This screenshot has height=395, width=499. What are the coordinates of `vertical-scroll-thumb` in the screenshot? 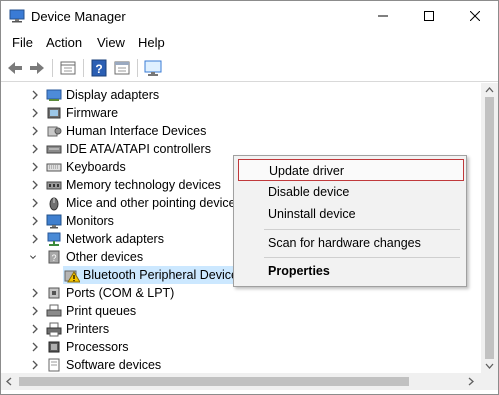 It's located at (489, 228).